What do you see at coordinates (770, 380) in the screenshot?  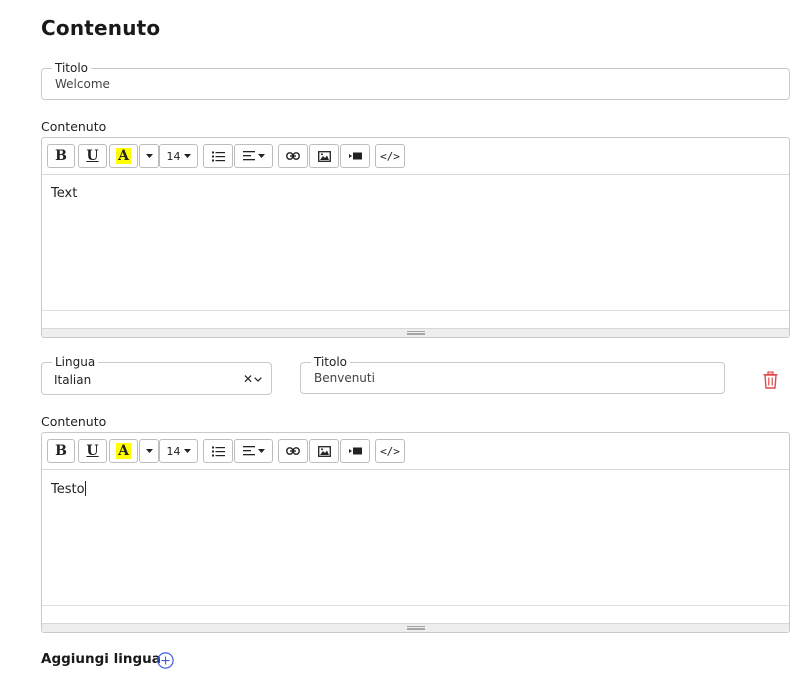 I see `trash-icon` at bounding box center [770, 380].